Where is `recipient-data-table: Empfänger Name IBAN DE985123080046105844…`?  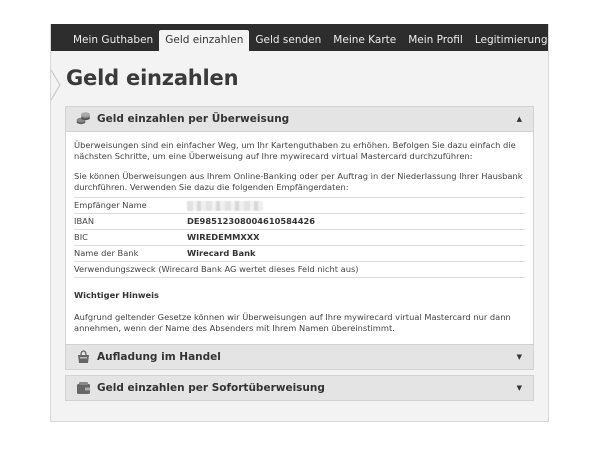
recipient-data-table: Empfänger Name IBAN DE985123080046105844… is located at coordinates (299, 237).